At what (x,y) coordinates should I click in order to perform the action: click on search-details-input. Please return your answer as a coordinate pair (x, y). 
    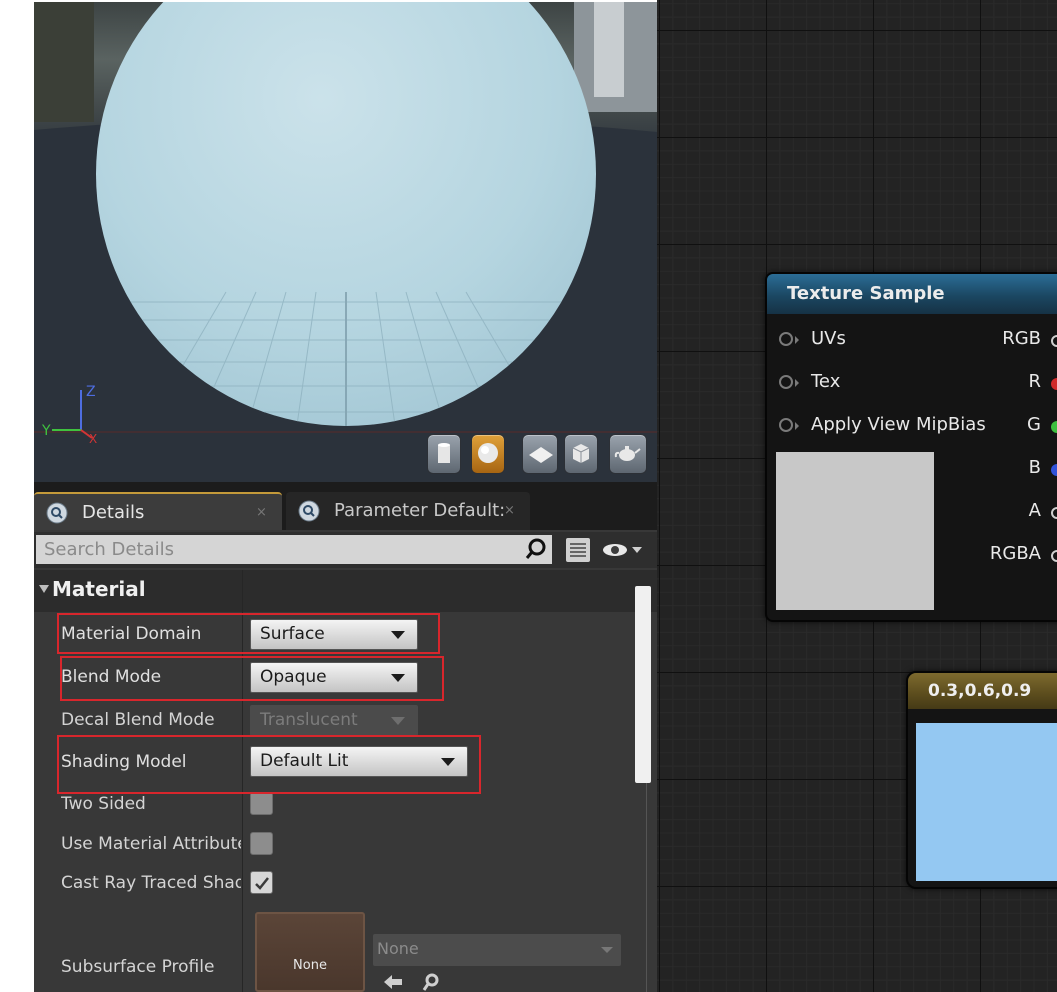
    Looking at the image, I should click on (294, 549).